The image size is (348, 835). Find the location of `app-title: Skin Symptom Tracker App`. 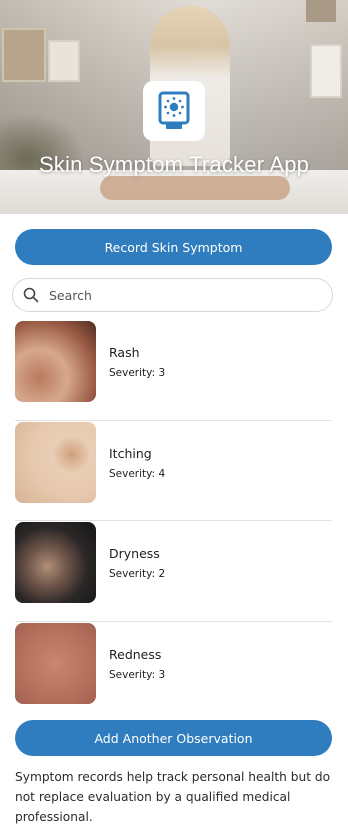

app-title: Skin Symptom Tracker App is located at coordinates (174, 164).